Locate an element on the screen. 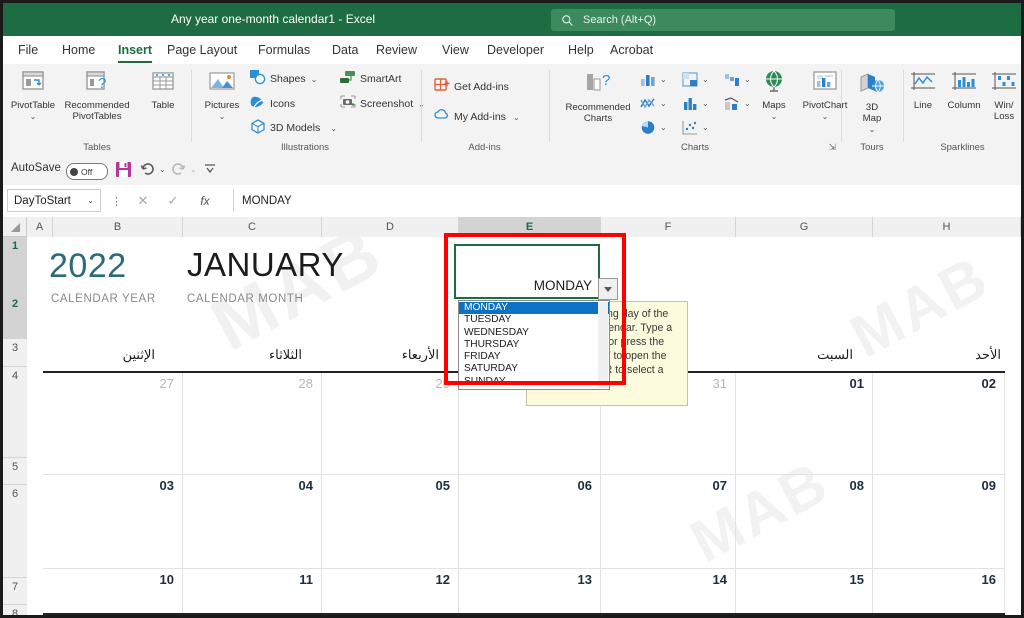  sparkline-line-button: Line is located at coordinates (923, 89).